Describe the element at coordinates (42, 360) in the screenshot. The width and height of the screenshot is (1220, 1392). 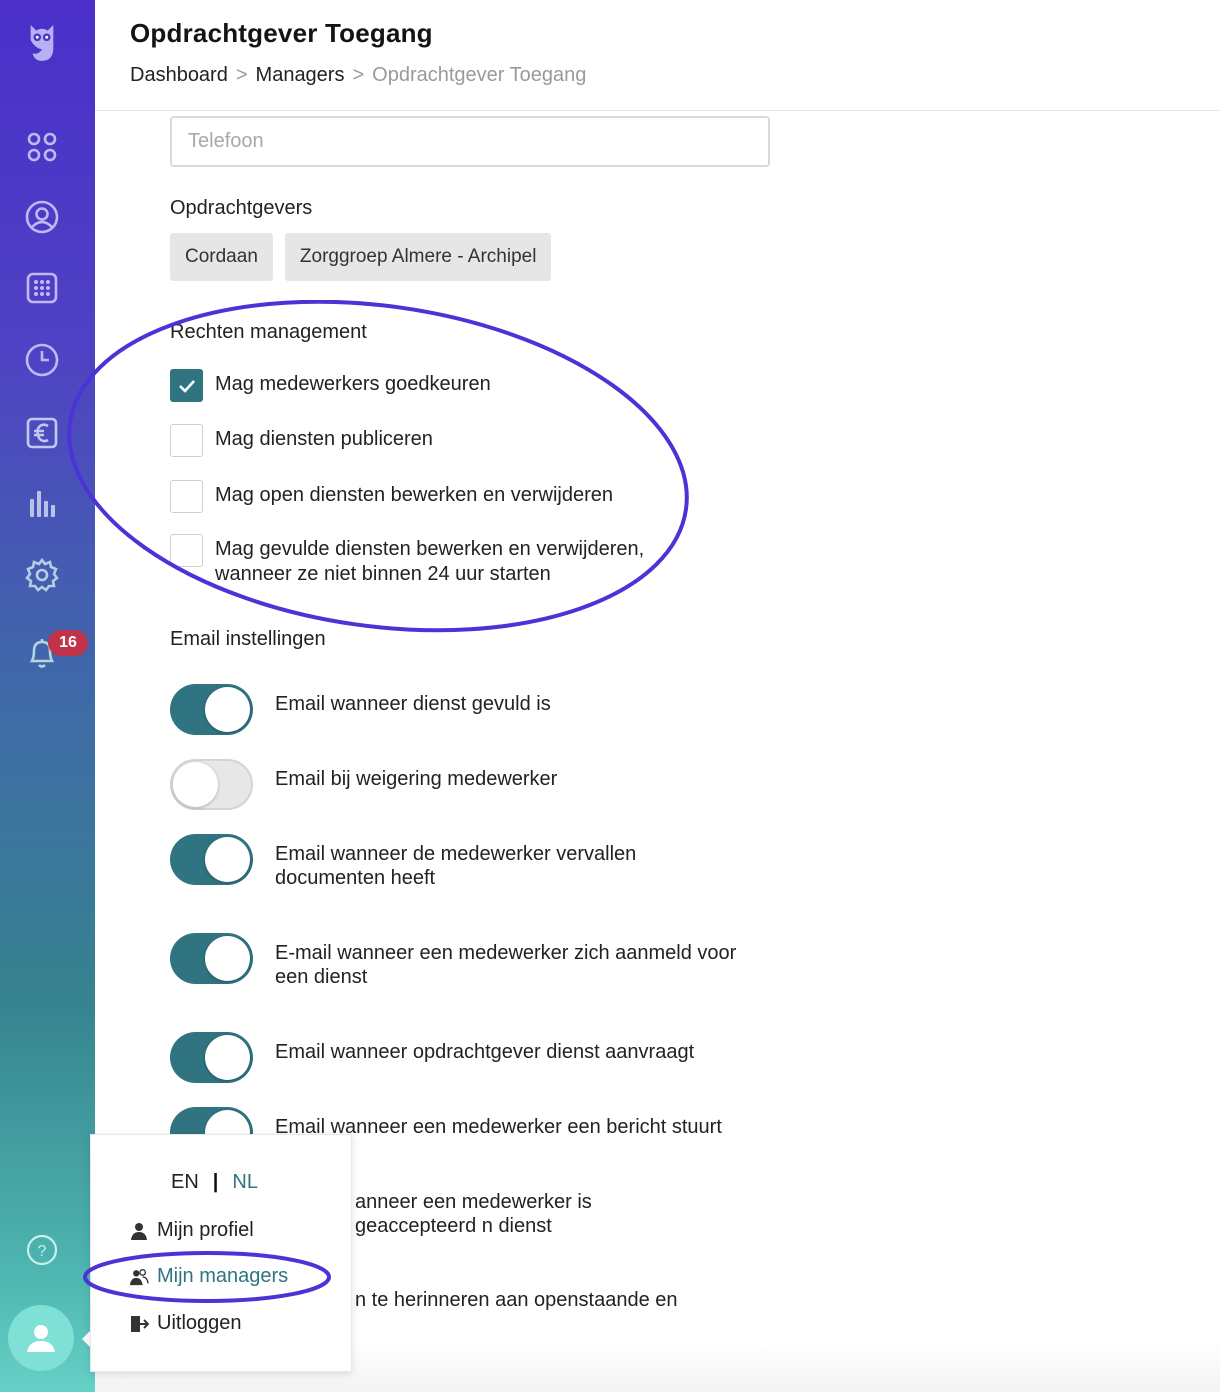
I see `clock-icon` at that location.